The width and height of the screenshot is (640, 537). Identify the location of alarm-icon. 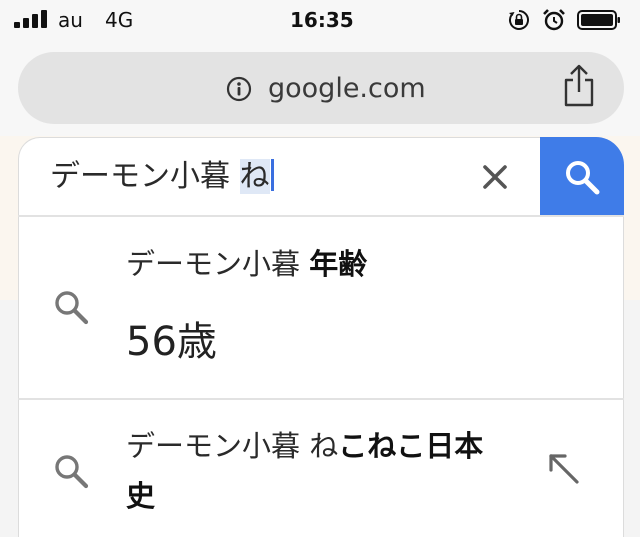
(554, 20).